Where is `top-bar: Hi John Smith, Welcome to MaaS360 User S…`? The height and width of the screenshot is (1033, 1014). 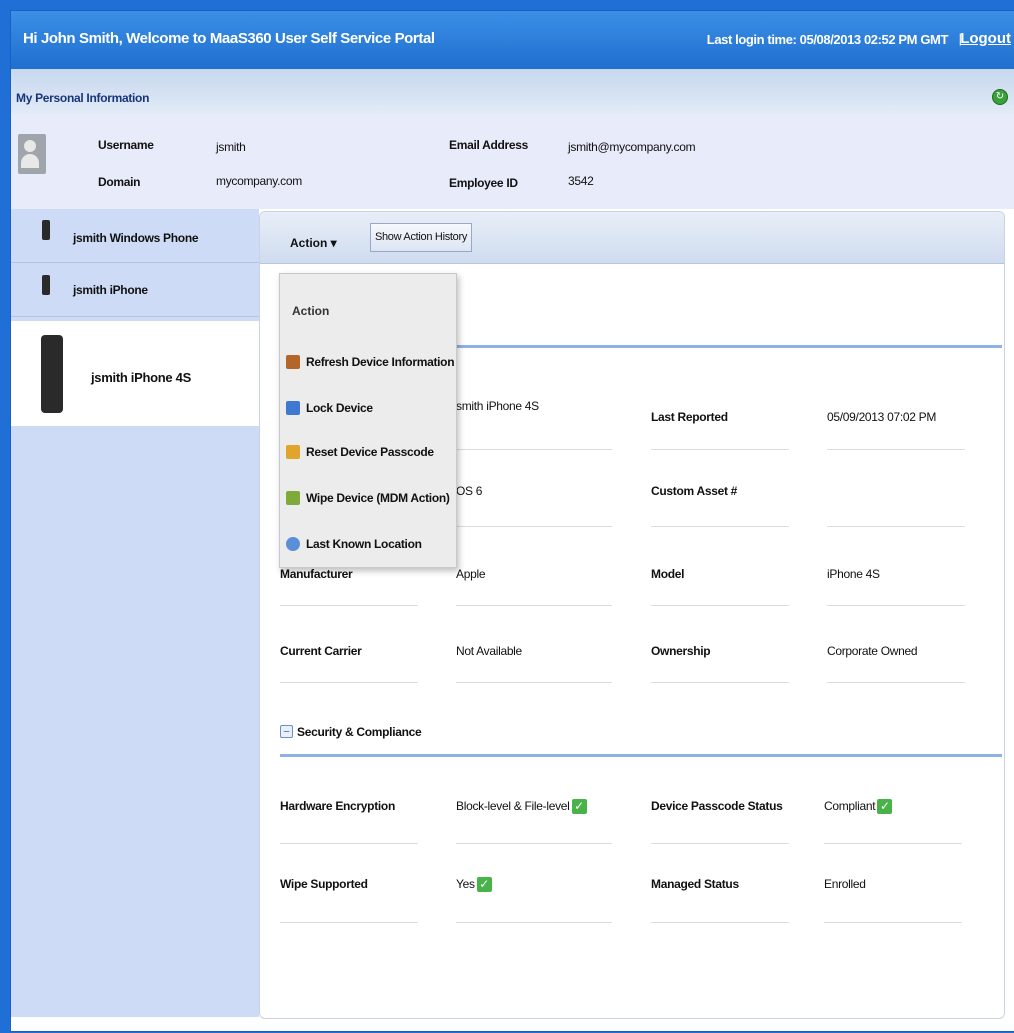
top-bar: Hi John Smith, Welcome to MaaS360 User S… is located at coordinates (512, 40).